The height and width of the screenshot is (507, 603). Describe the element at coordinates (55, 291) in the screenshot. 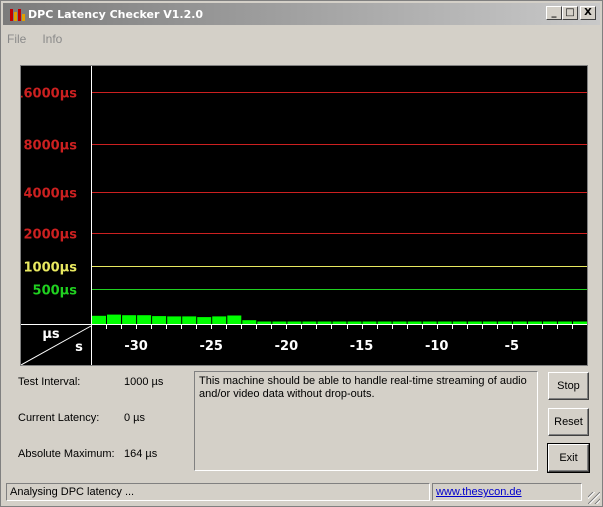

I see `y-tick-label: 500µs` at that location.